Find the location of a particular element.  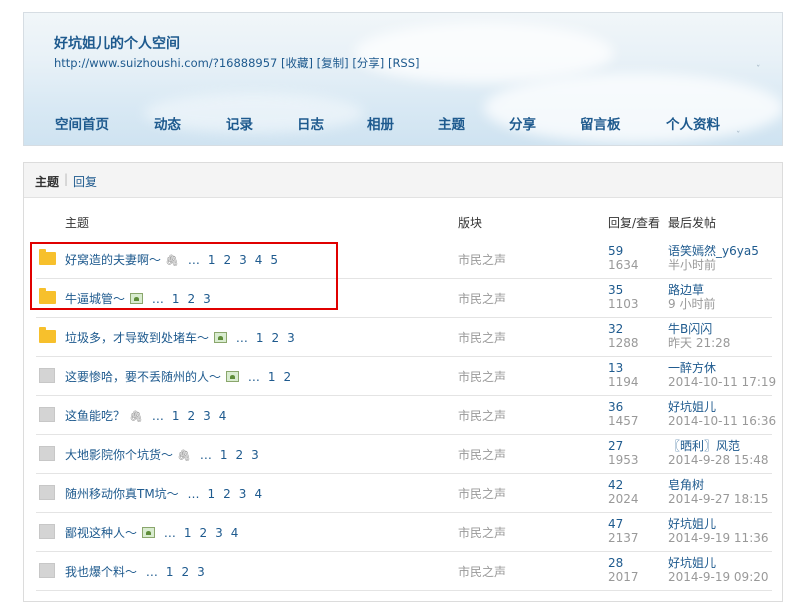

last-post: 牛B闪闪 昨天 21:28 is located at coordinates (699, 336).